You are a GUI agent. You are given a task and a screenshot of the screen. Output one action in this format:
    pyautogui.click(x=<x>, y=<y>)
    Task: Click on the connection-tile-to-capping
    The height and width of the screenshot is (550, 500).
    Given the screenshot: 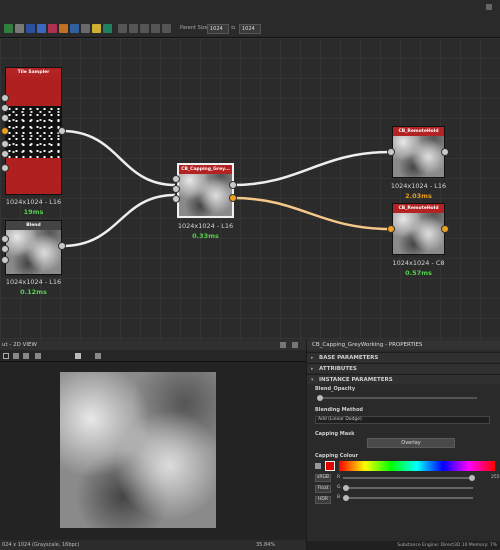 What is the action you would take?
    pyautogui.click(x=118, y=158)
    